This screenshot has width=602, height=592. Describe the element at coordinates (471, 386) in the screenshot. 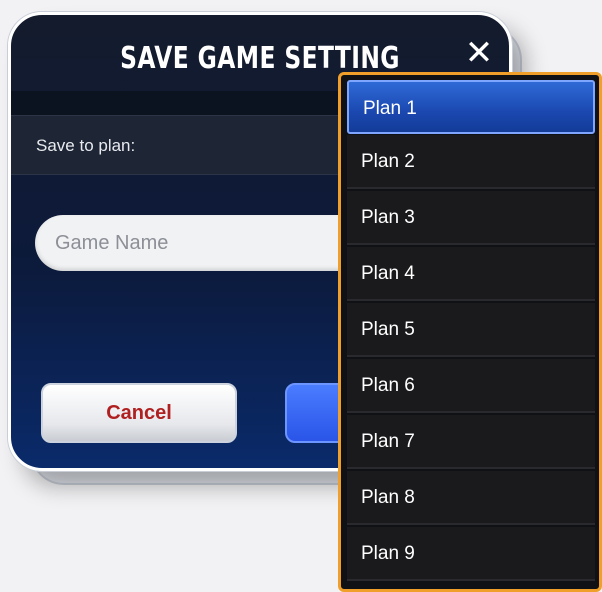

I see `plan-option-6: Plan 6` at that location.